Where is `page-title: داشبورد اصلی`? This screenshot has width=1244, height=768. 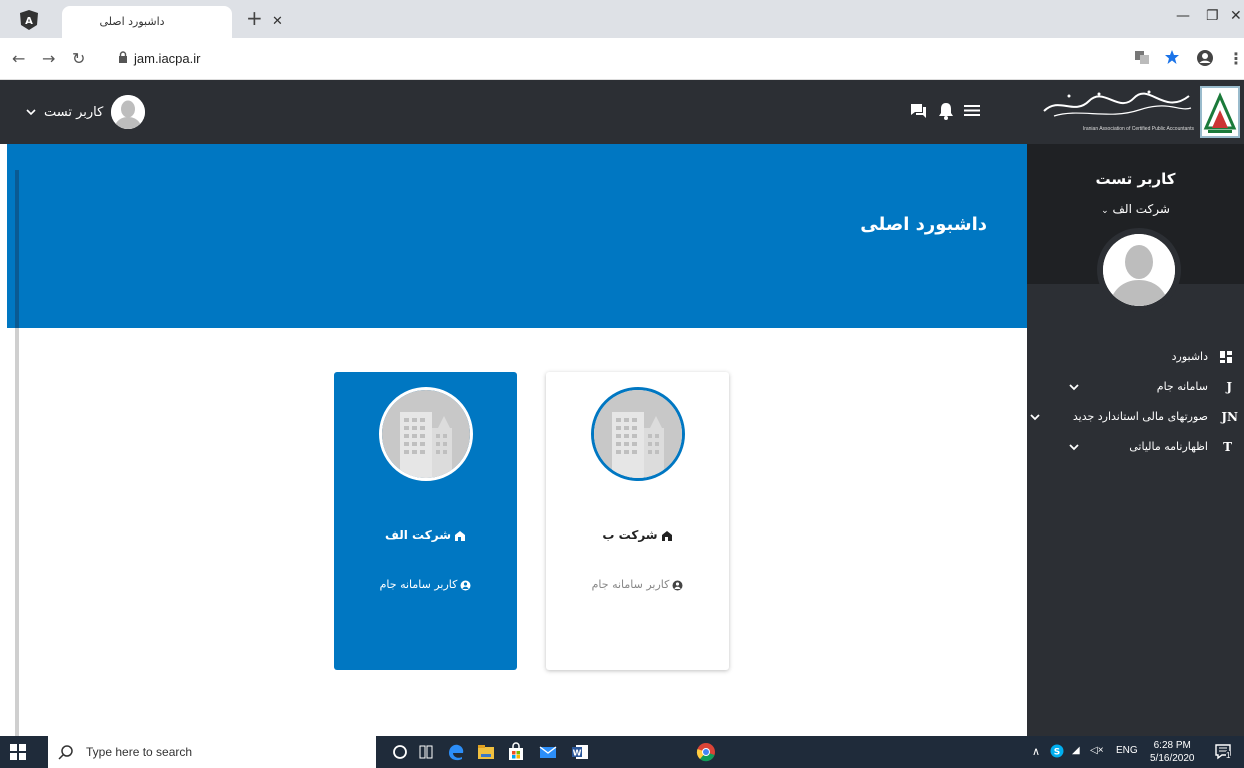 page-title: داشبورد اصلی is located at coordinates (923, 224).